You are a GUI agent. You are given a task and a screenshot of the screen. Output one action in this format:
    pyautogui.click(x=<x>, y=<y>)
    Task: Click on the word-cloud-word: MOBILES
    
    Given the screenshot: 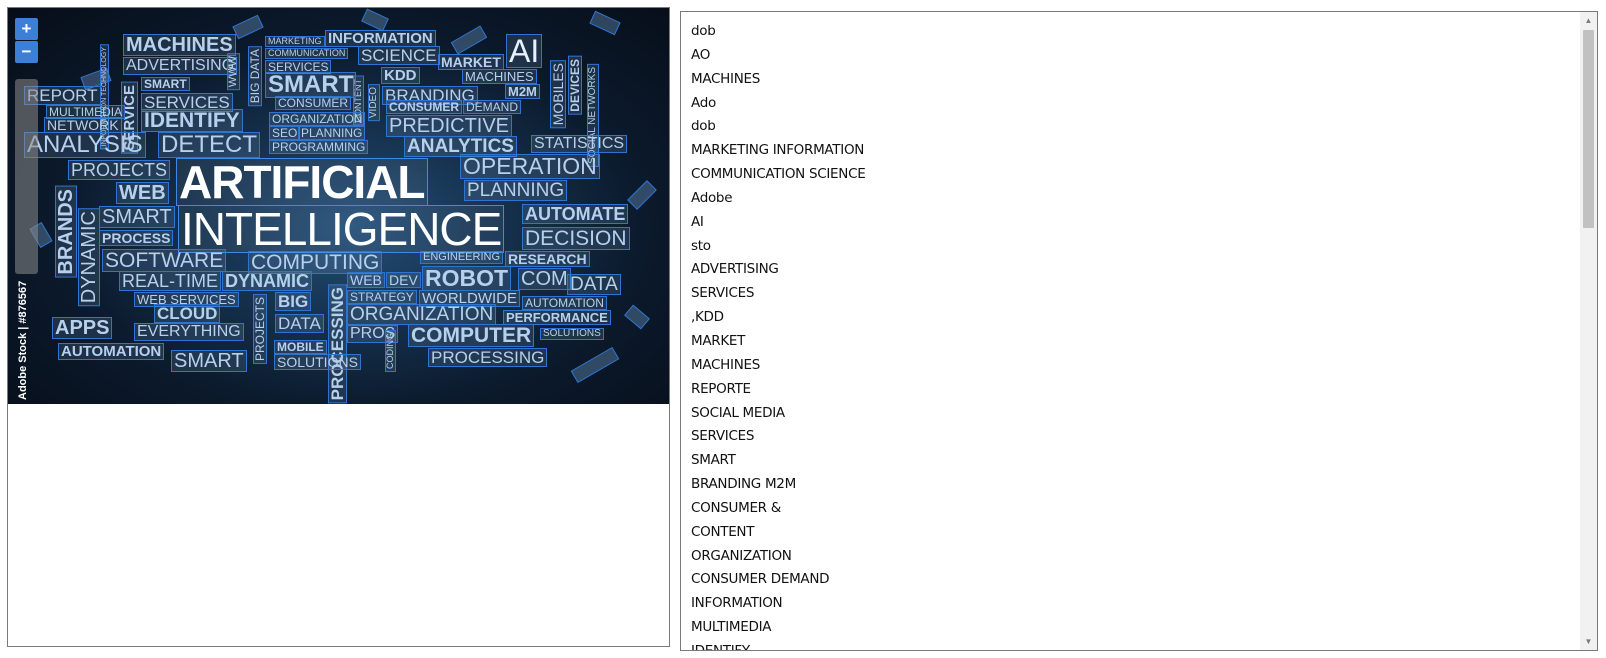 What is the action you would take?
    pyautogui.click(x=558, y=94)
    